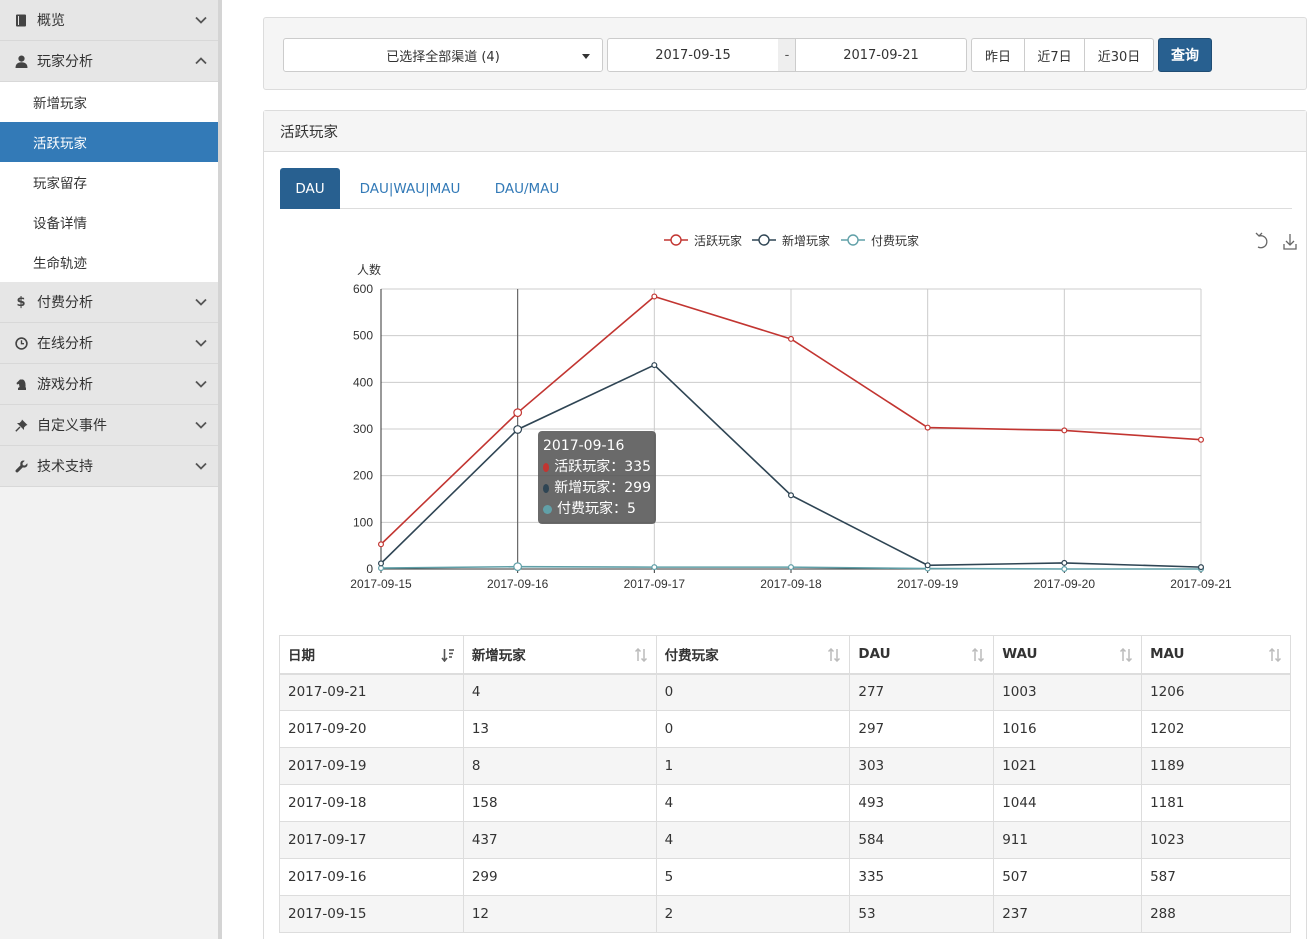 This screenshot has width=1315, height=939. What do you see at coordinates (922, 692) in the screenshot?
I see `table-cell: 277` at bounding box center [922, 692].